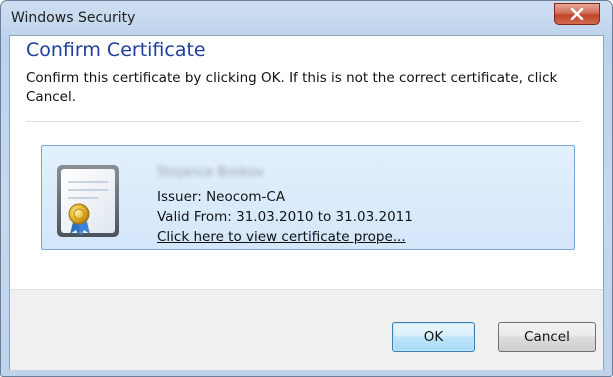 This screenshot has height=377, width=613. I want to click on close-icon, so click(577, 14).